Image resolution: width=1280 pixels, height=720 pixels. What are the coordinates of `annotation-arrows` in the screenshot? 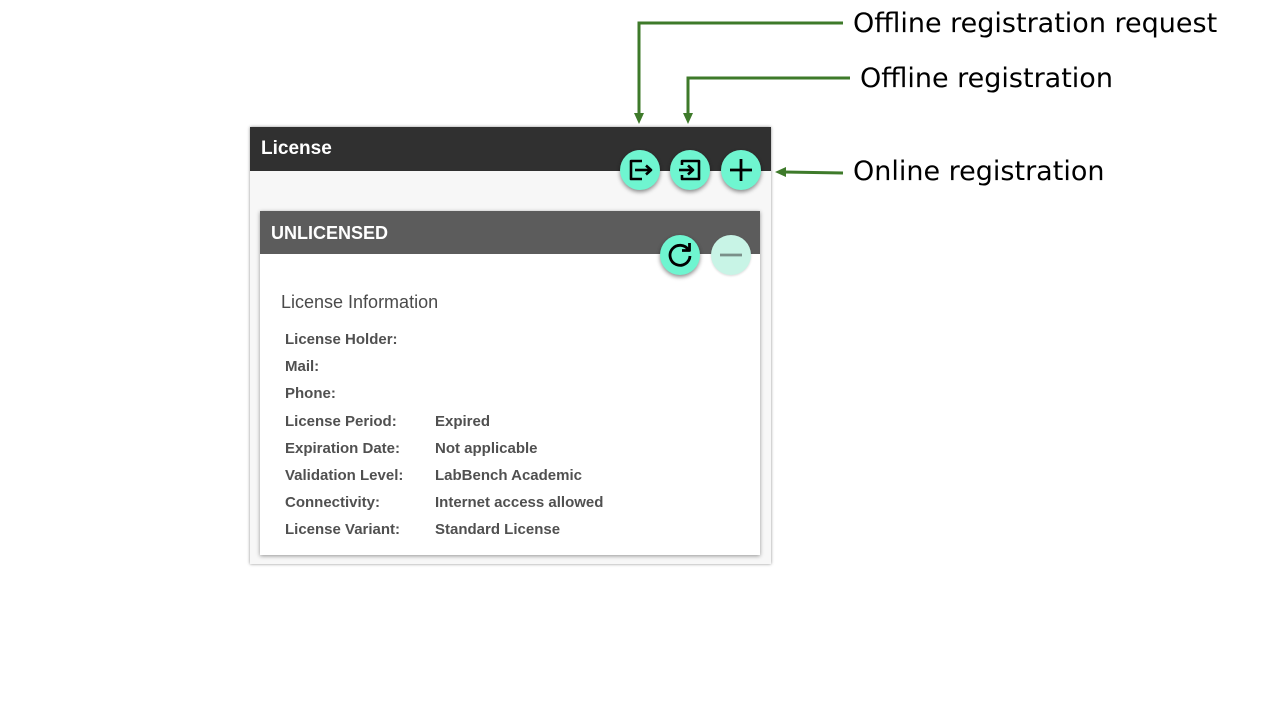 It's located at (742, 99).